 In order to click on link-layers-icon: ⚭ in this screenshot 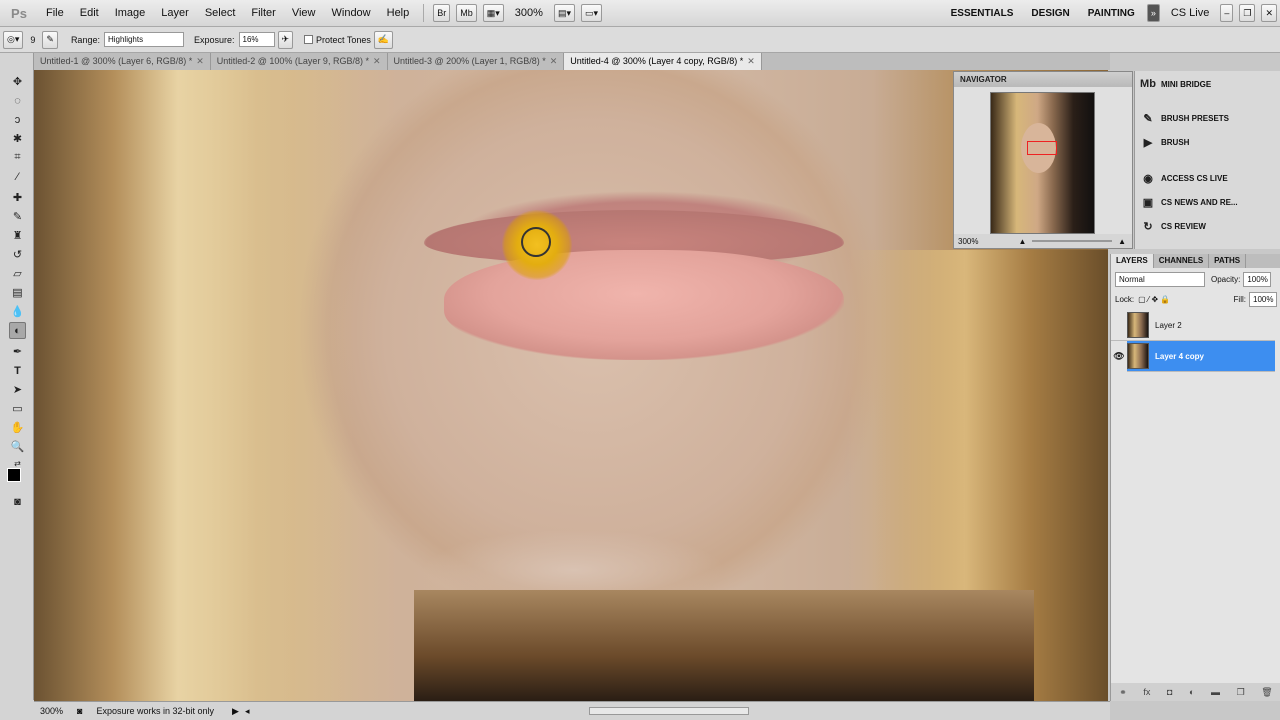, I will do `click(1123, 692)`.